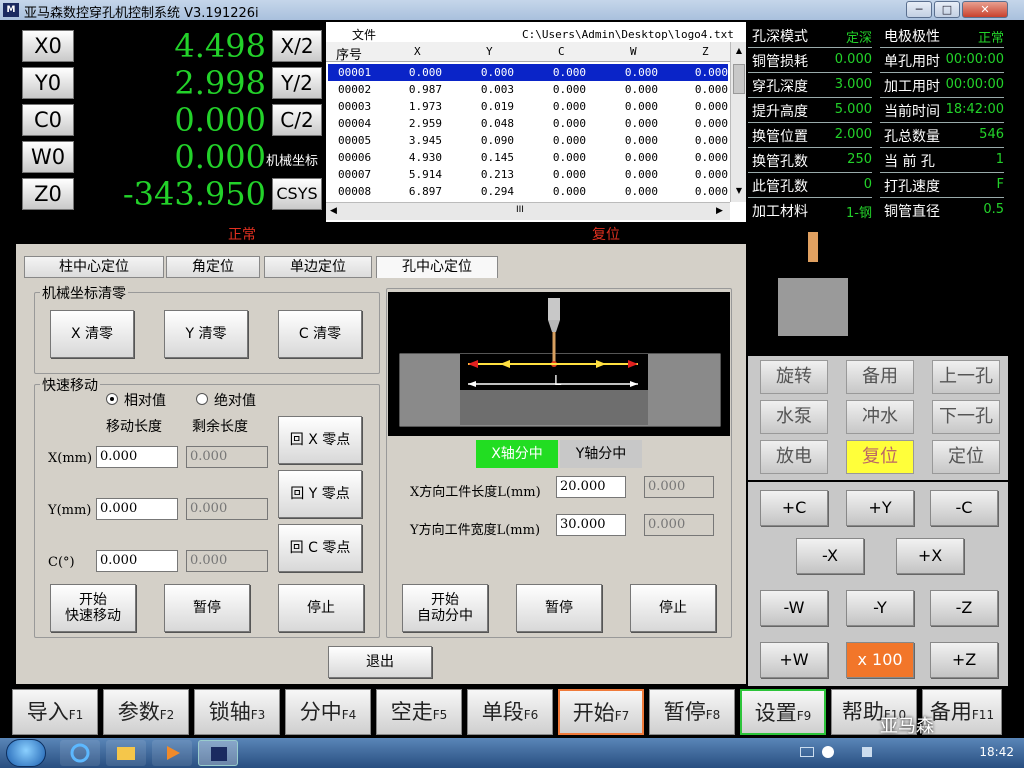 This screenshot has height=768, width=1024. Describe the element at coordinates (601, 454) in the screenshot. I see `y-axis-center-tab: Y轴分中` at that location.